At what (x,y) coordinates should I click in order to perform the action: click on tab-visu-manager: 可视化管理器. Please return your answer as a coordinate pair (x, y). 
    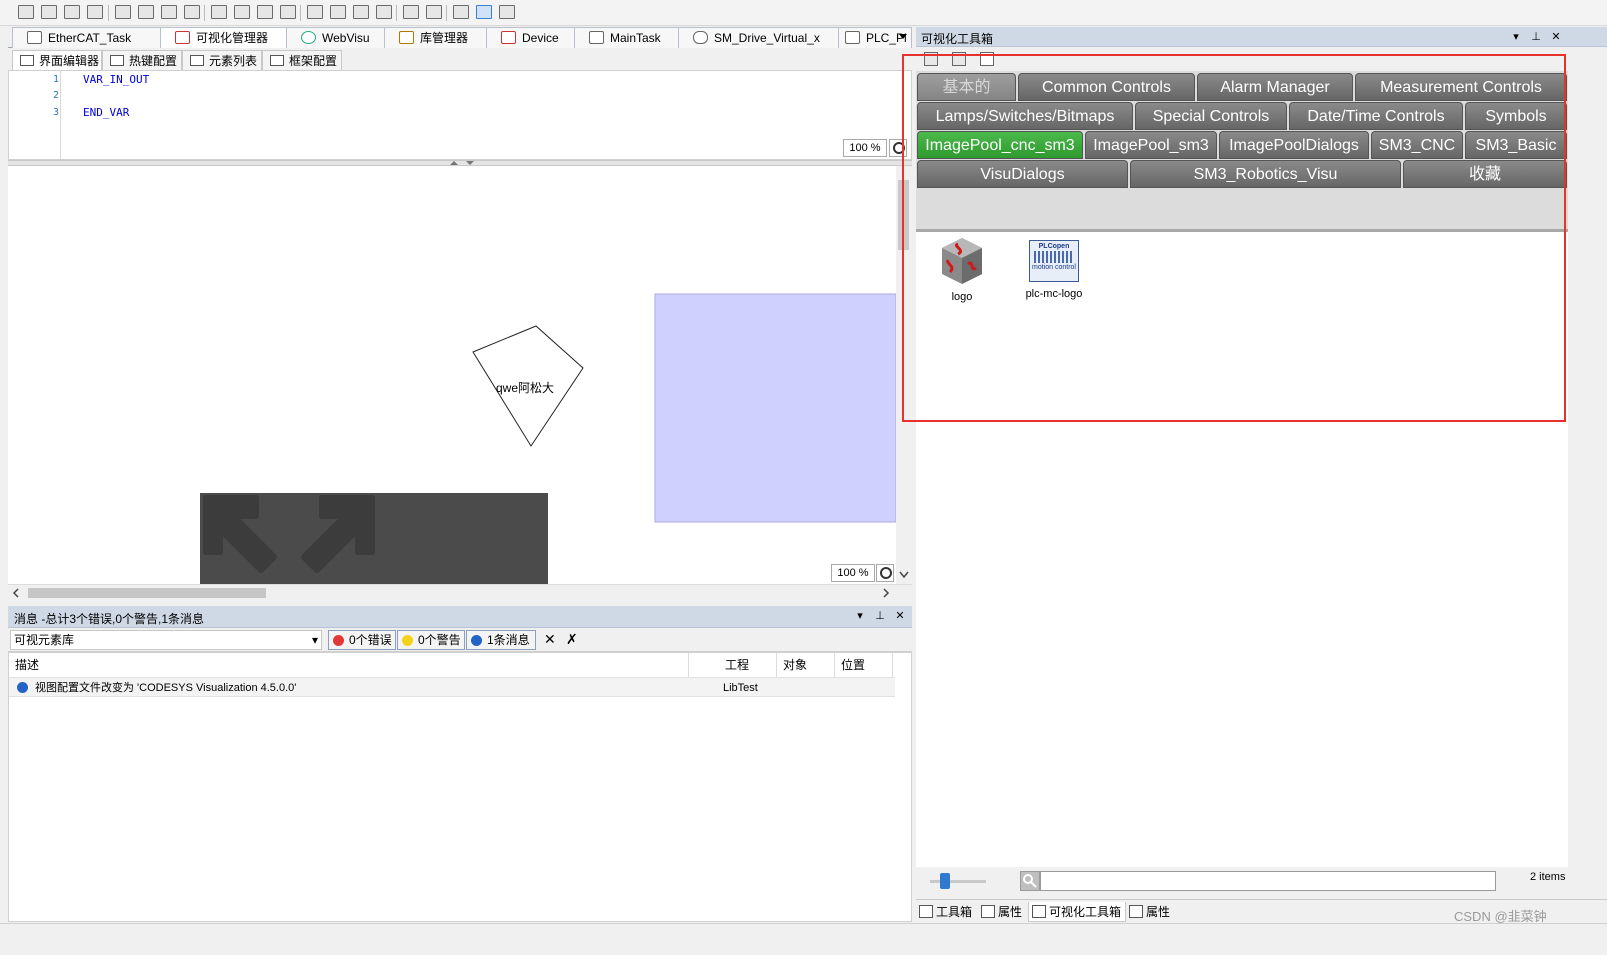
    Looking at the image, I should click on (224, 37).